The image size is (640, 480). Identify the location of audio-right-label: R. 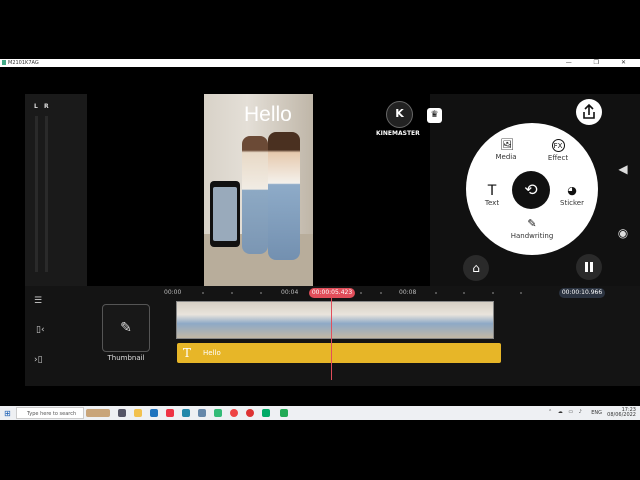
(46, 106).